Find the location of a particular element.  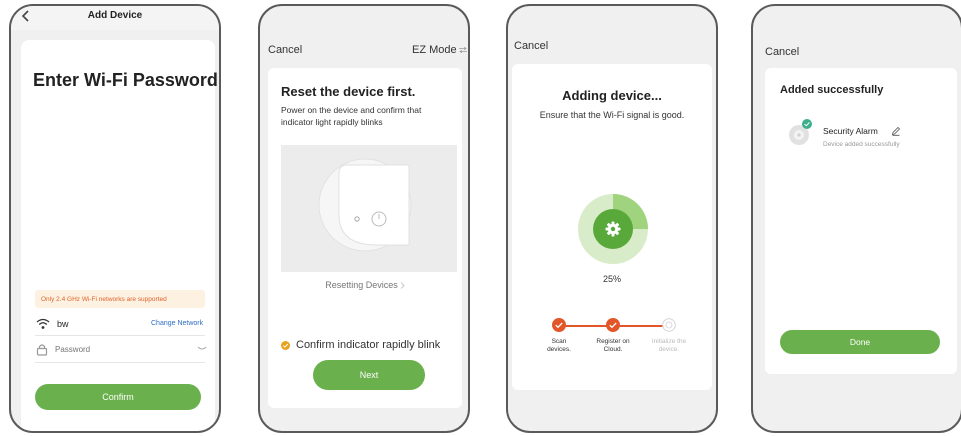

eye-closed-icon is located at coordinates (202, 349).